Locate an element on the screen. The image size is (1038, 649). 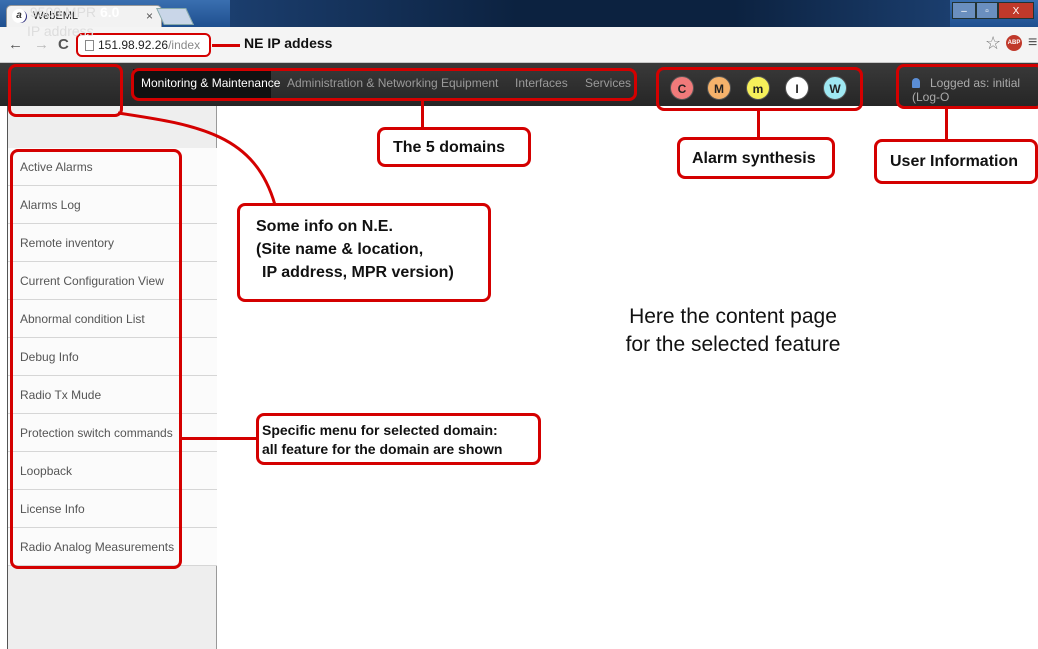
annotation-menu-line-1: Specific menu for selected domain: is located at coordinates (380, 430).